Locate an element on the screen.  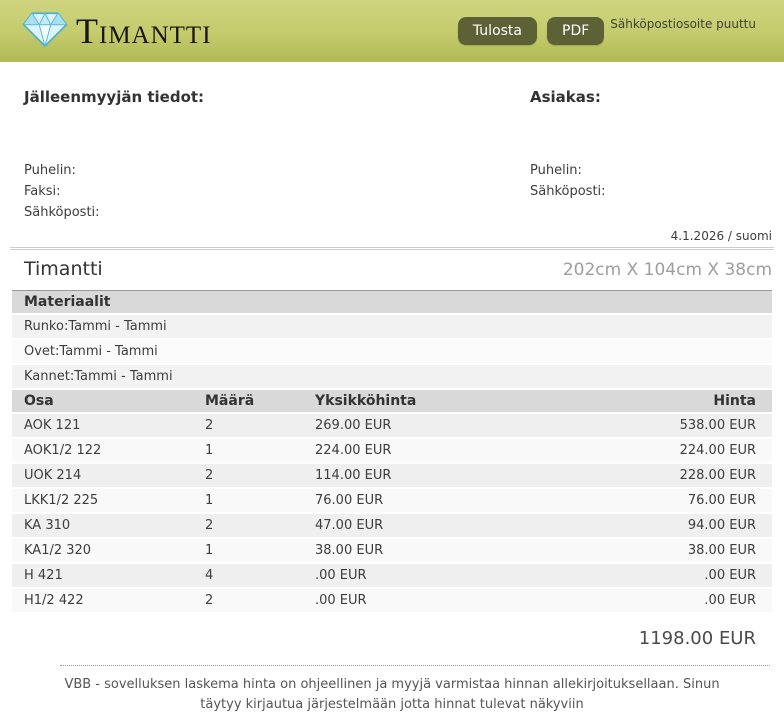
reseller-email-label: Sähköposti: is located at coordinates (62, 212).